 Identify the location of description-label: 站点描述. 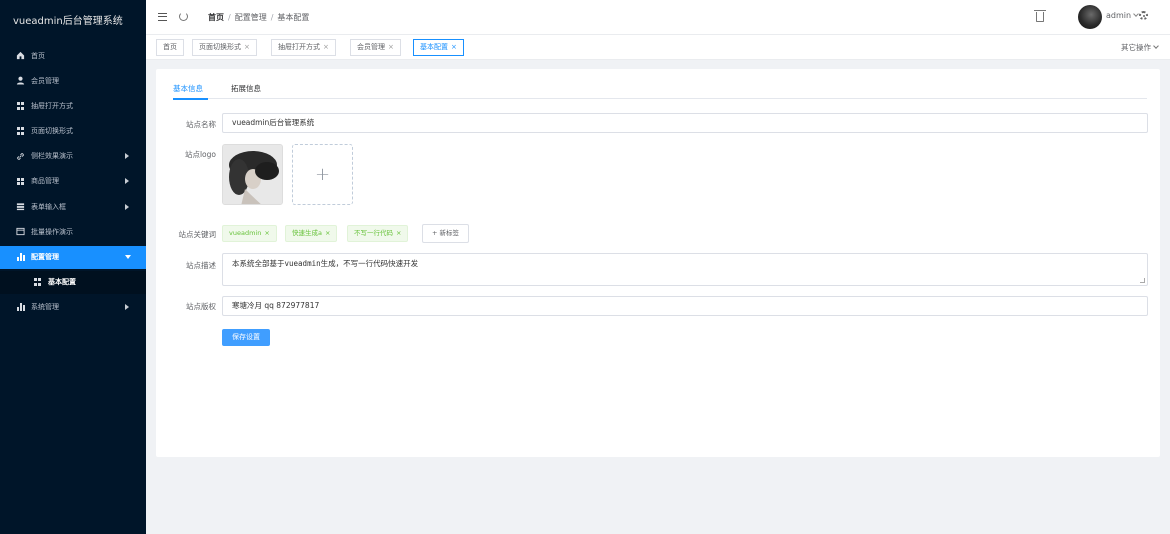
(201, 265).